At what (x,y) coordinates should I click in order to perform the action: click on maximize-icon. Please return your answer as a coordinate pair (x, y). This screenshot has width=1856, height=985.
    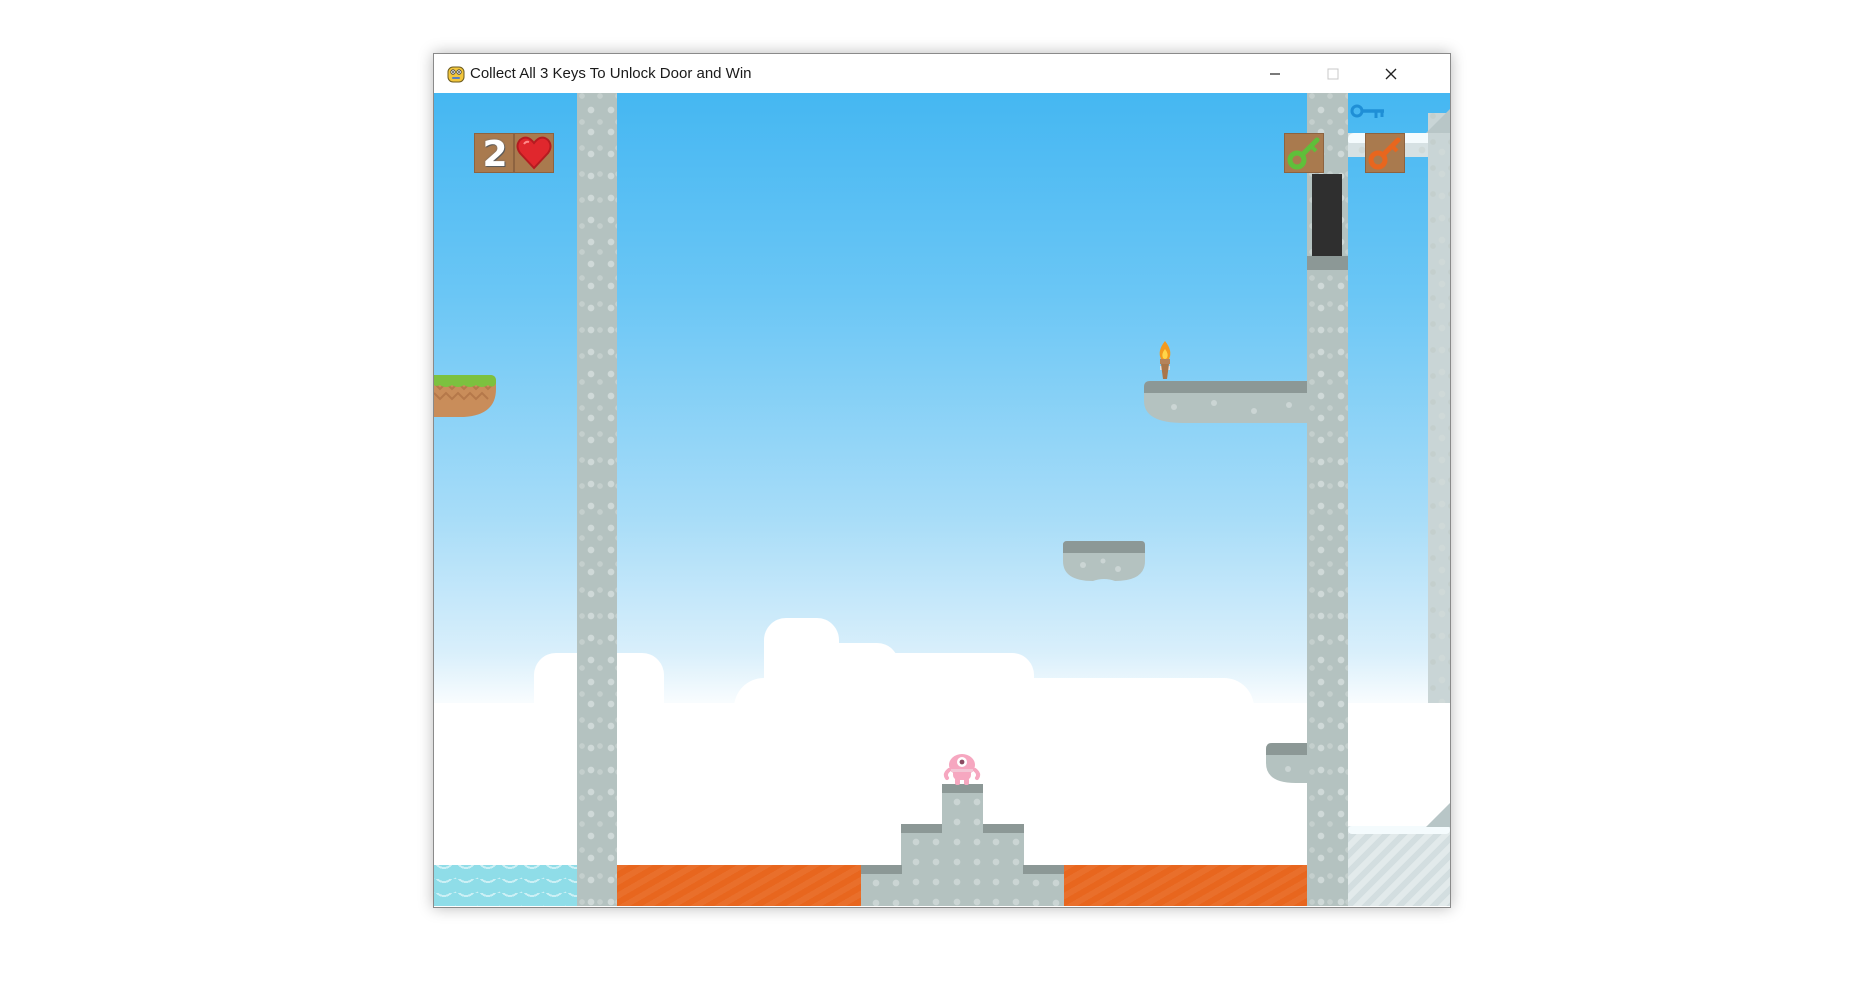
    Looking at the image, I should click on (1333, 74).